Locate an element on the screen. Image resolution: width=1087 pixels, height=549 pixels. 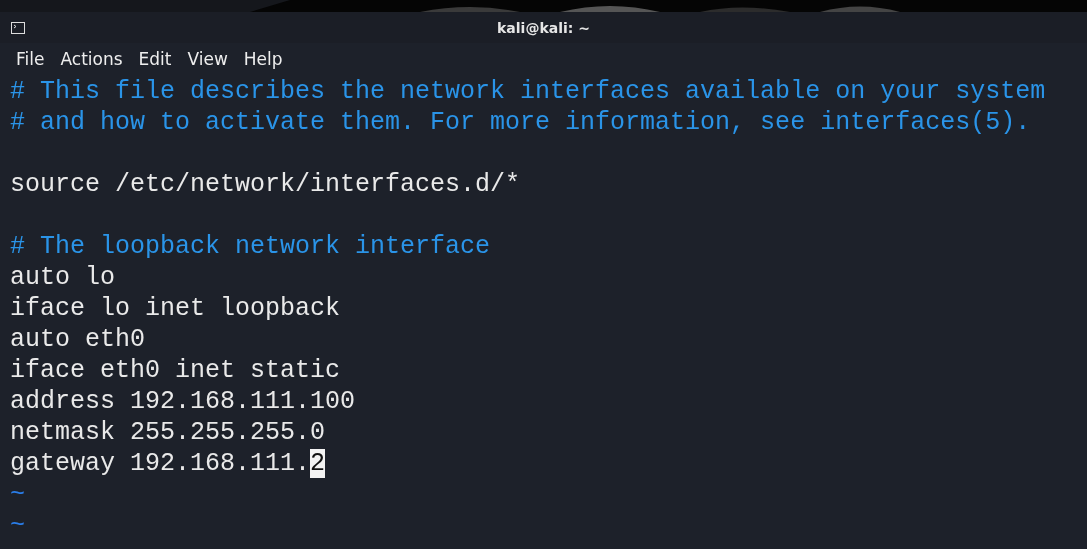
menu-item: File is located at coordinates (31, 58).